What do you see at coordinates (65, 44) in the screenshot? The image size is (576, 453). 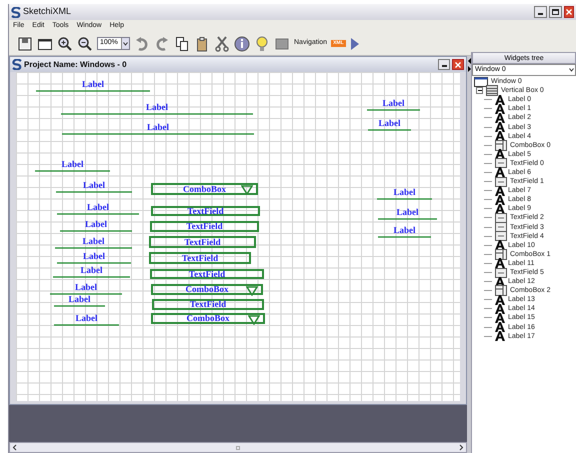 I see `zoom-in-icon` at bounding box center [65, 44].